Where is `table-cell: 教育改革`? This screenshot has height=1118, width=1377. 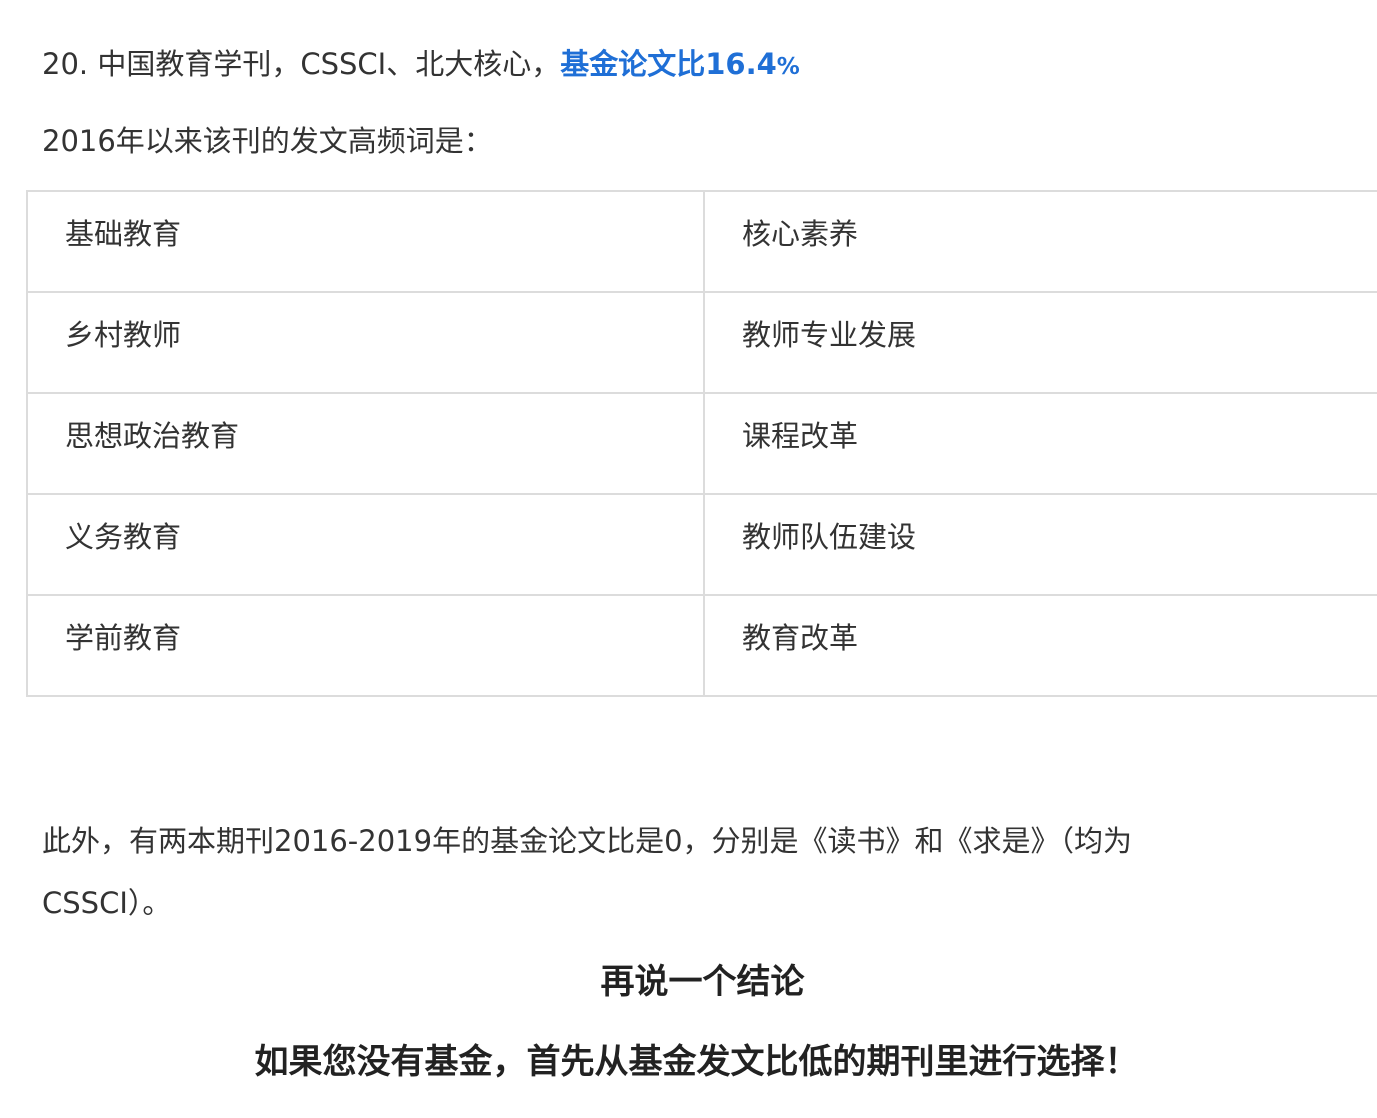
table-cell: 教育改革 is located at coordinates (1040, 645).